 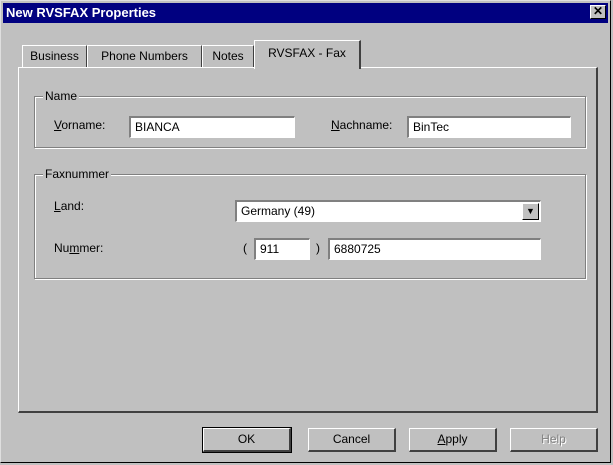 What do you see at coordinates (77, 174) in the screenshot?
I see `fax-group-legend: Faxnummer` at bounding box center [77, 174].